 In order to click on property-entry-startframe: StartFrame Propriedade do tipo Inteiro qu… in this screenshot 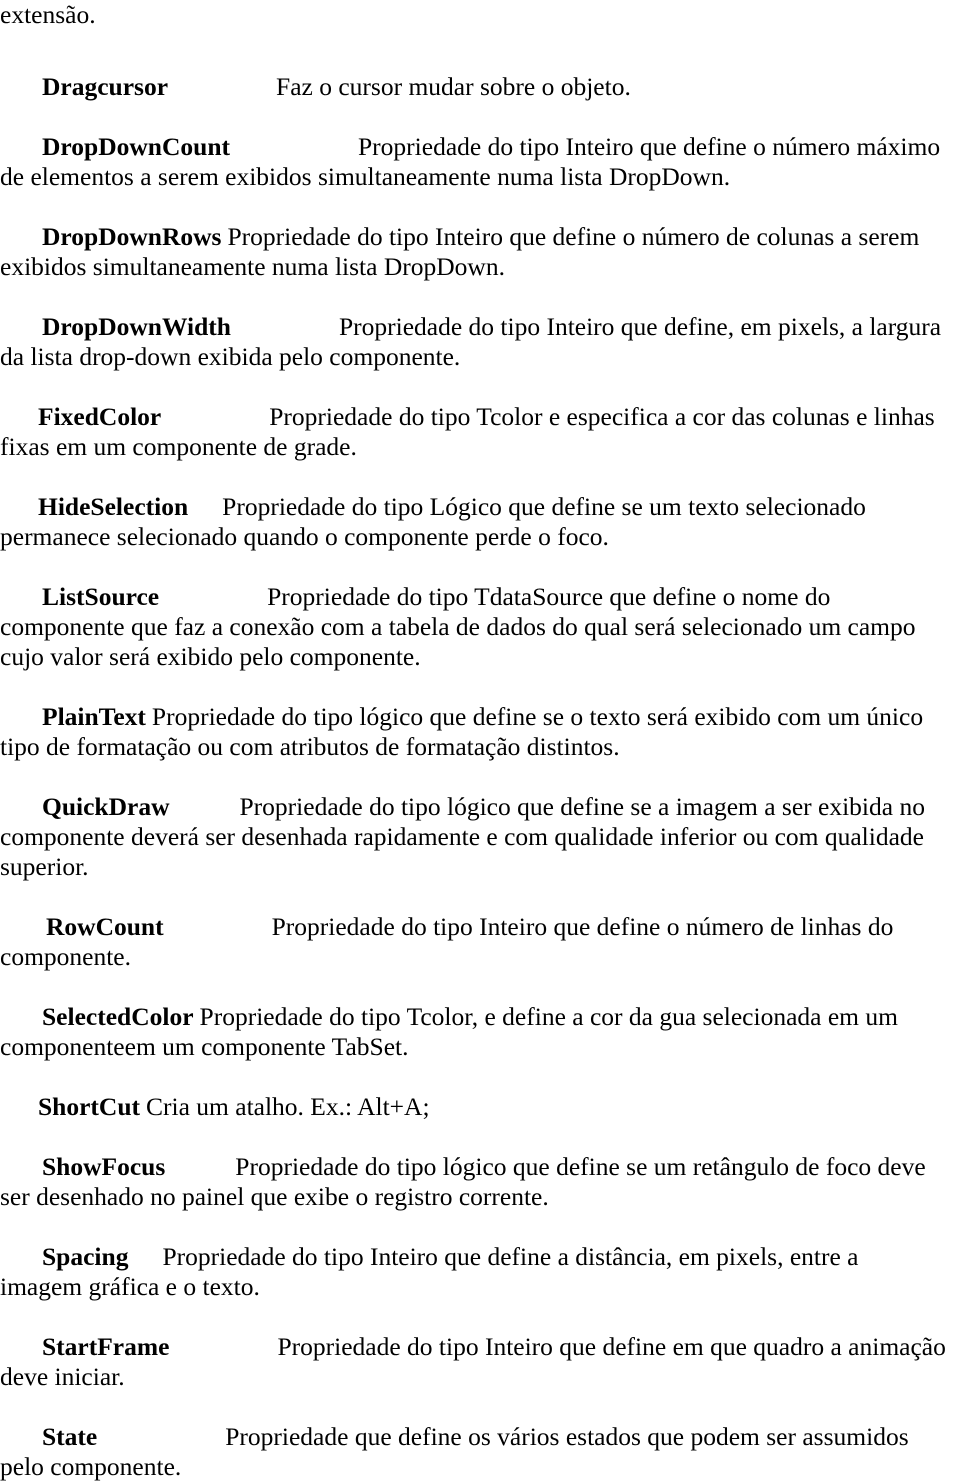, I will do `click(473, 1362)`.